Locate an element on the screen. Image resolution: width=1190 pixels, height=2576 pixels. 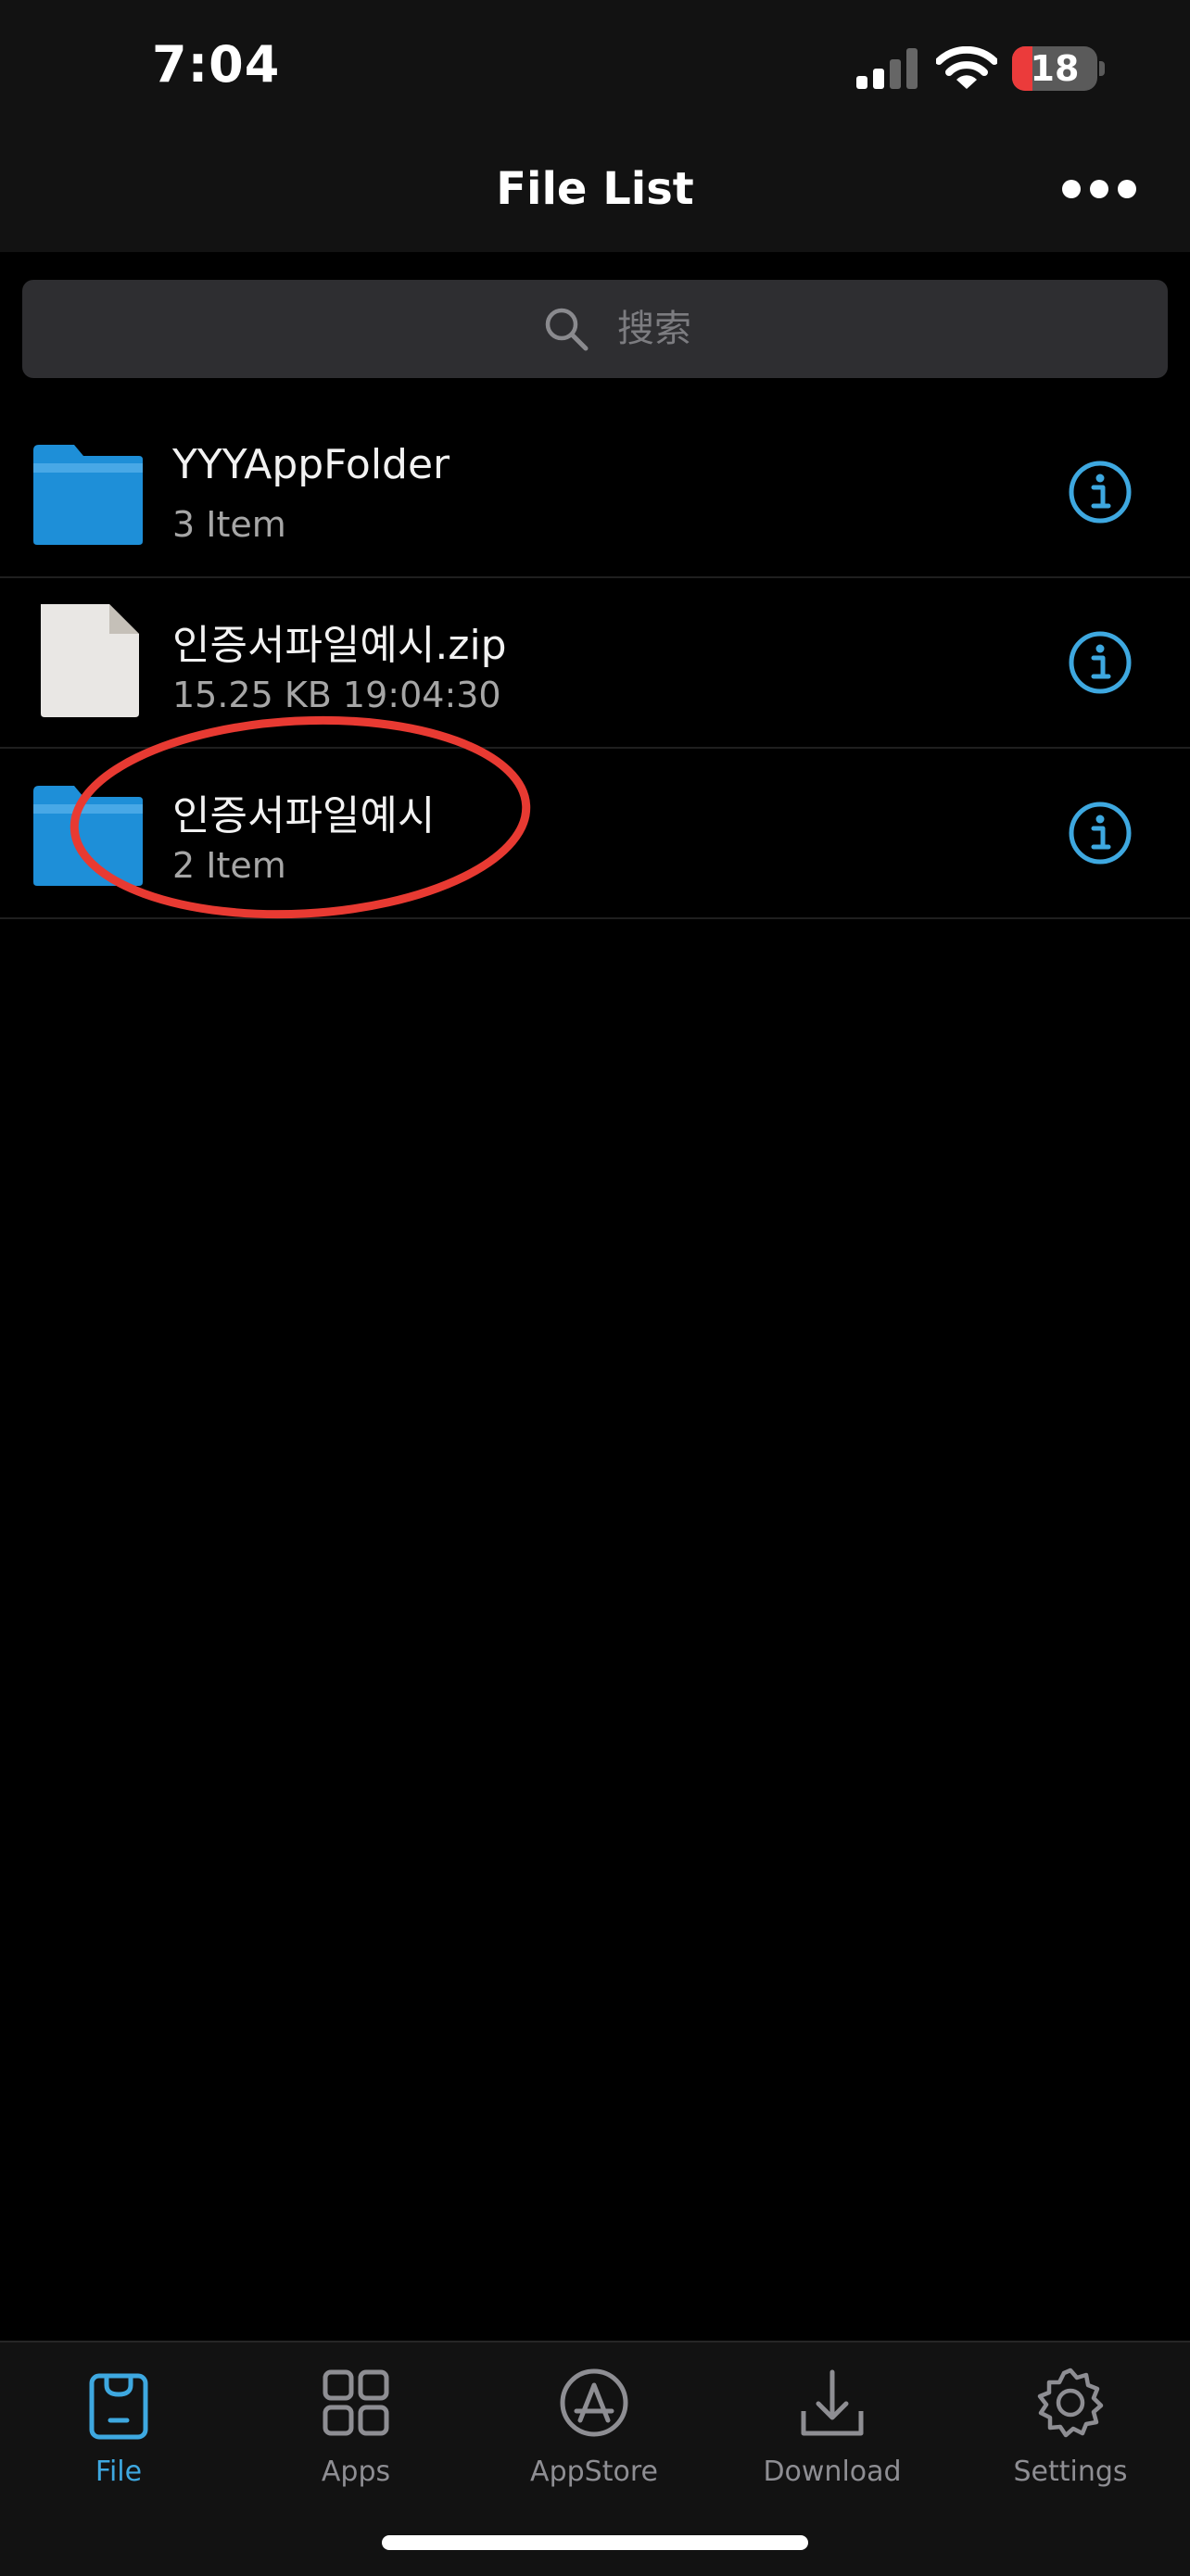
item-name: YYYAppFolder is located at coordinates (311, 464).